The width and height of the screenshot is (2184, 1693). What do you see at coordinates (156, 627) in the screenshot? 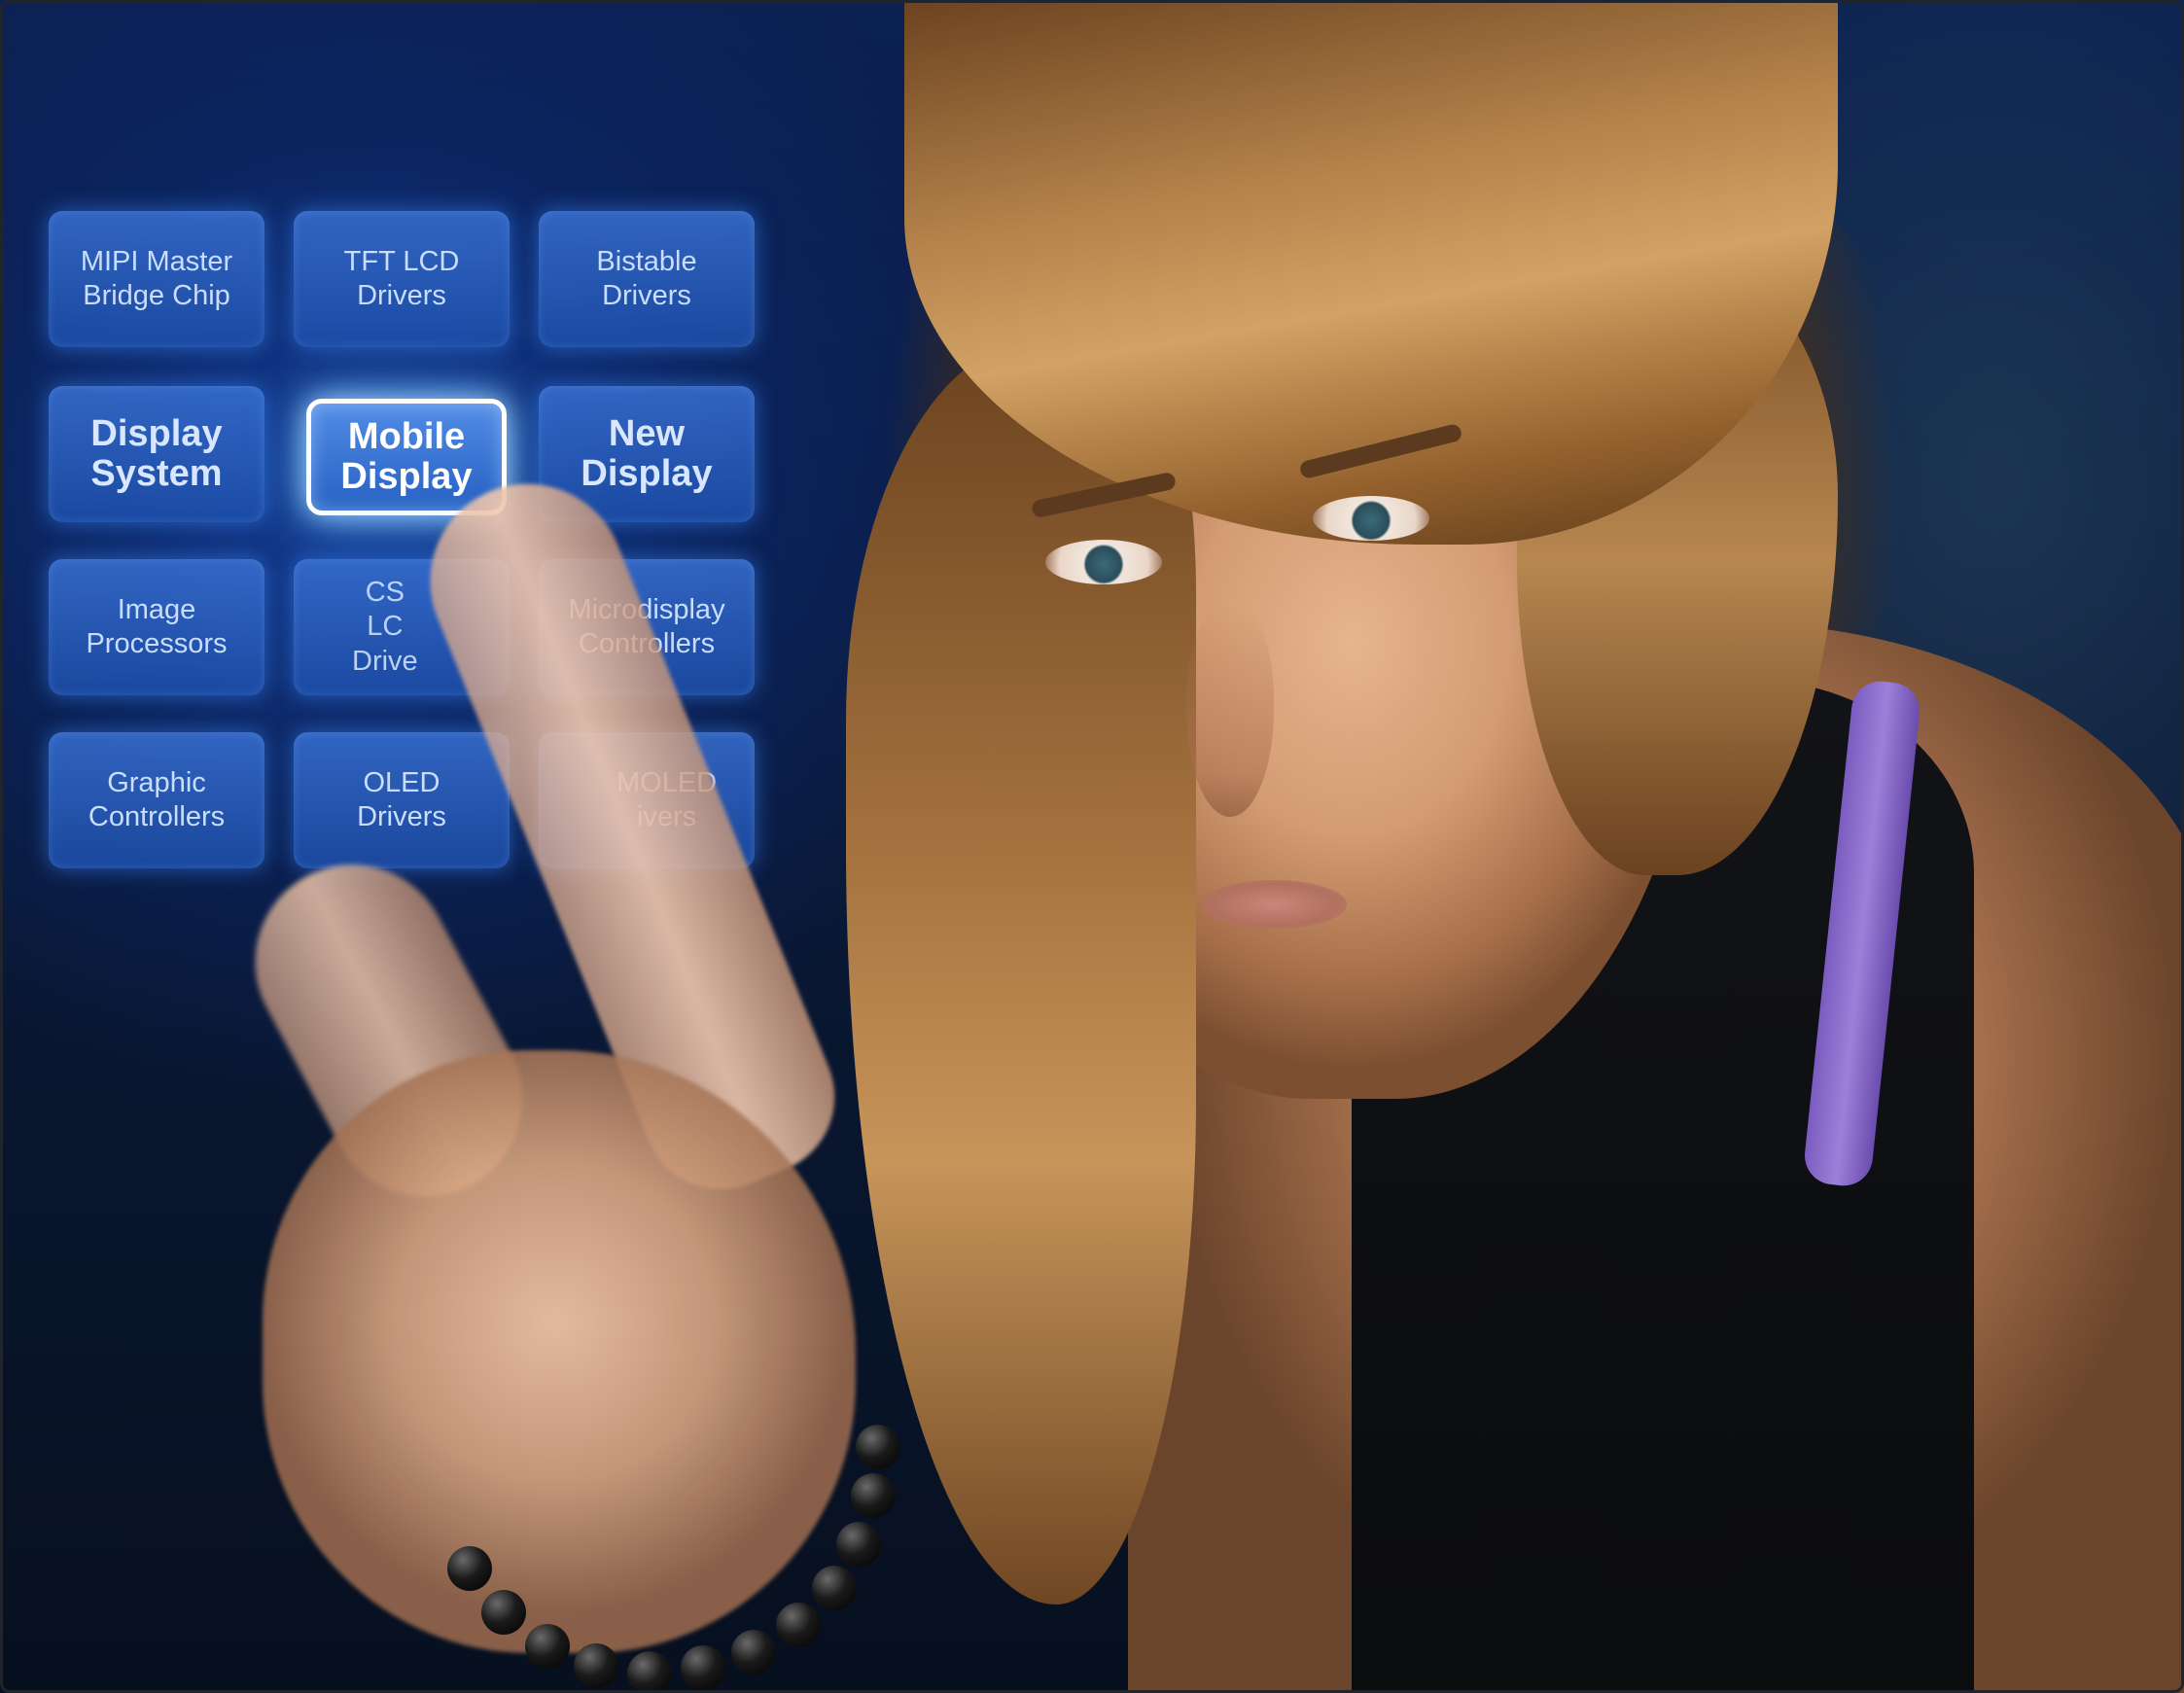
I see `tile-image-processors: Image Processors` at bounding box center [156, 627].